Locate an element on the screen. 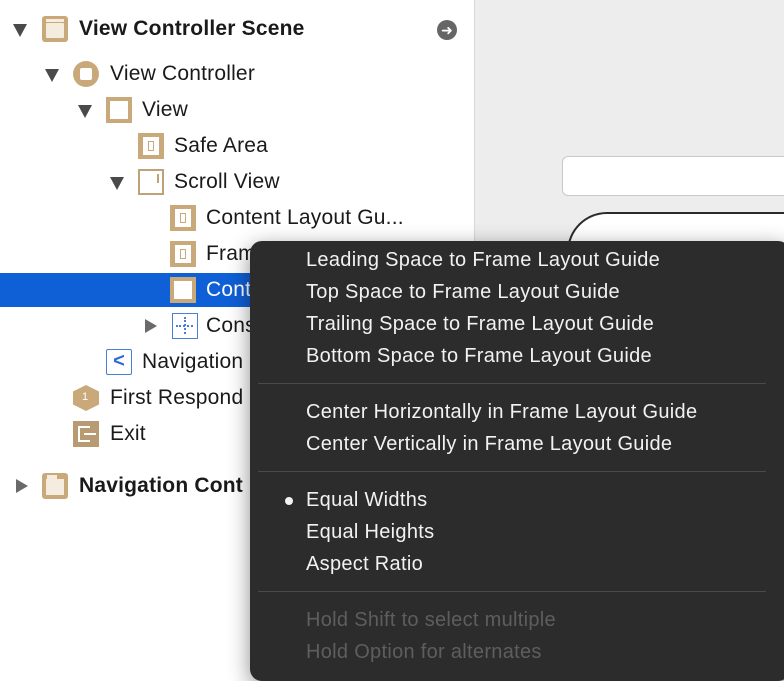 This screenshot has height=681, width=784. outline-row-label: Fram is located at coordinates (231, 253).